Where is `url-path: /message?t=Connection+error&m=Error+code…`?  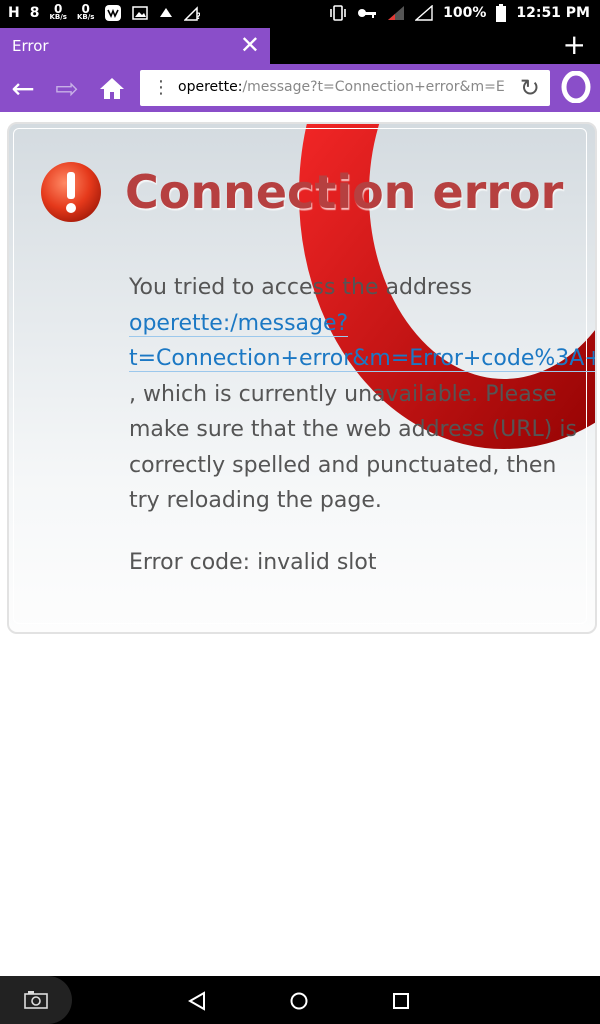 url-path: /message?t=Connection+error&m=Error+code… is located at coordinates (374, 87).